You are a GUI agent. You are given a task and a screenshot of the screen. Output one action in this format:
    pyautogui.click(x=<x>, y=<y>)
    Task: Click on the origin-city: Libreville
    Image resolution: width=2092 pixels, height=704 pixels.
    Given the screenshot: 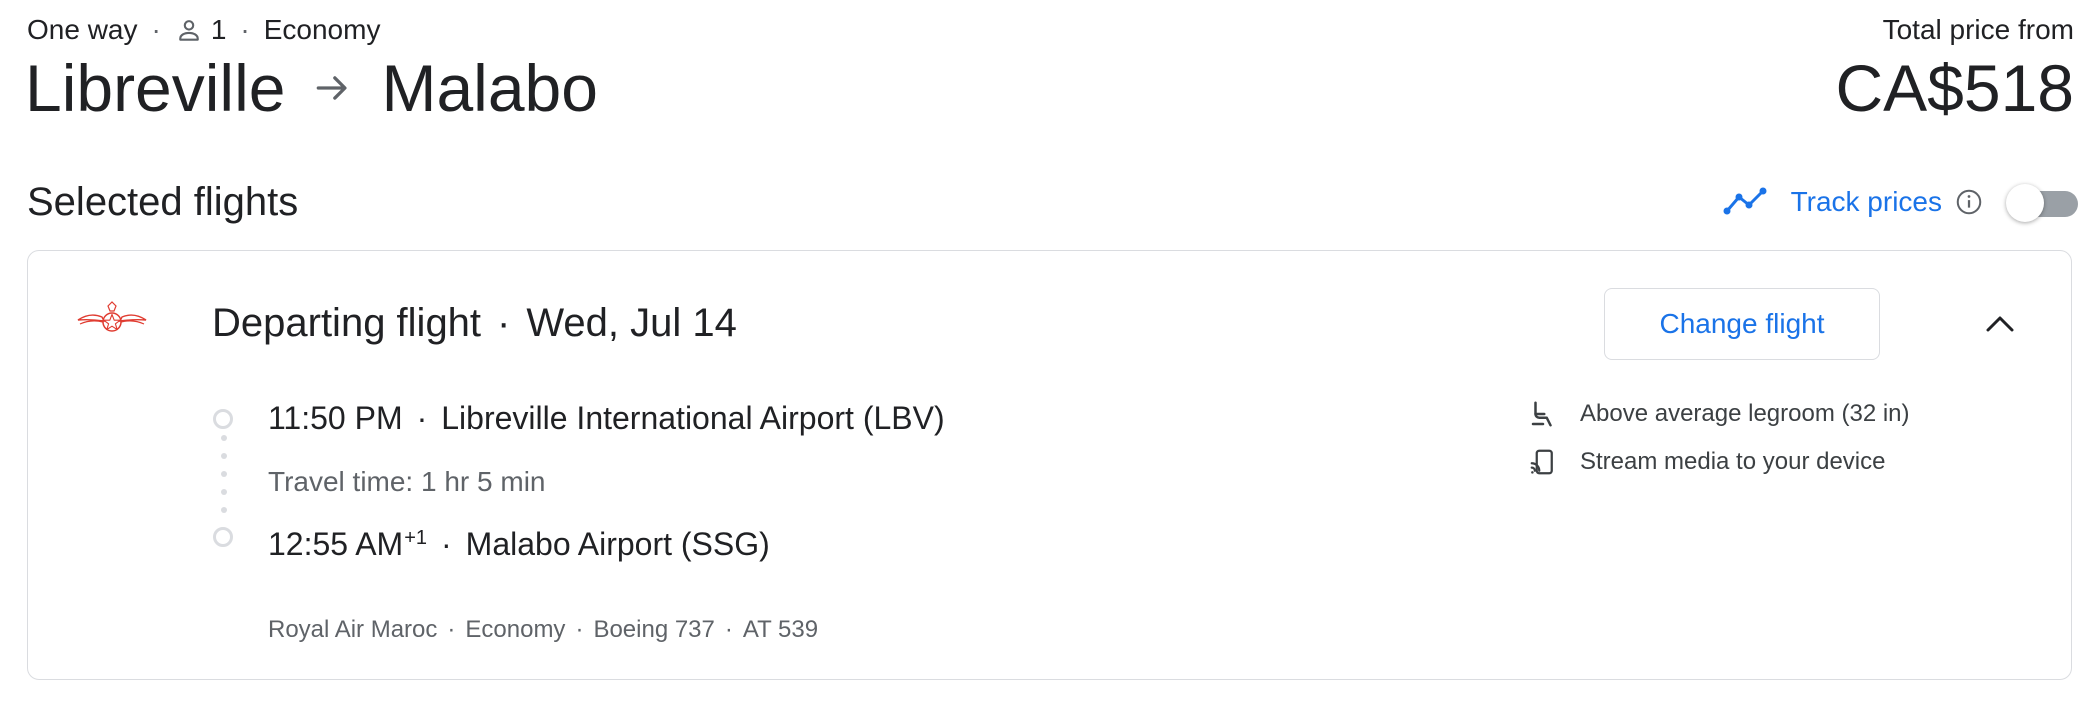 What is the action you would take?
    pyautogui.click(x=155, y=88)
    